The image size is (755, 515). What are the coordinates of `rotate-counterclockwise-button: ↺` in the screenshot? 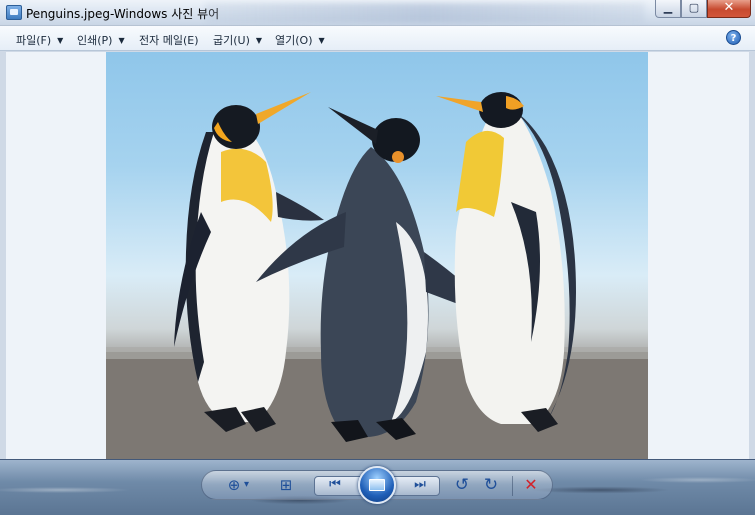 It's located at (462, 485).